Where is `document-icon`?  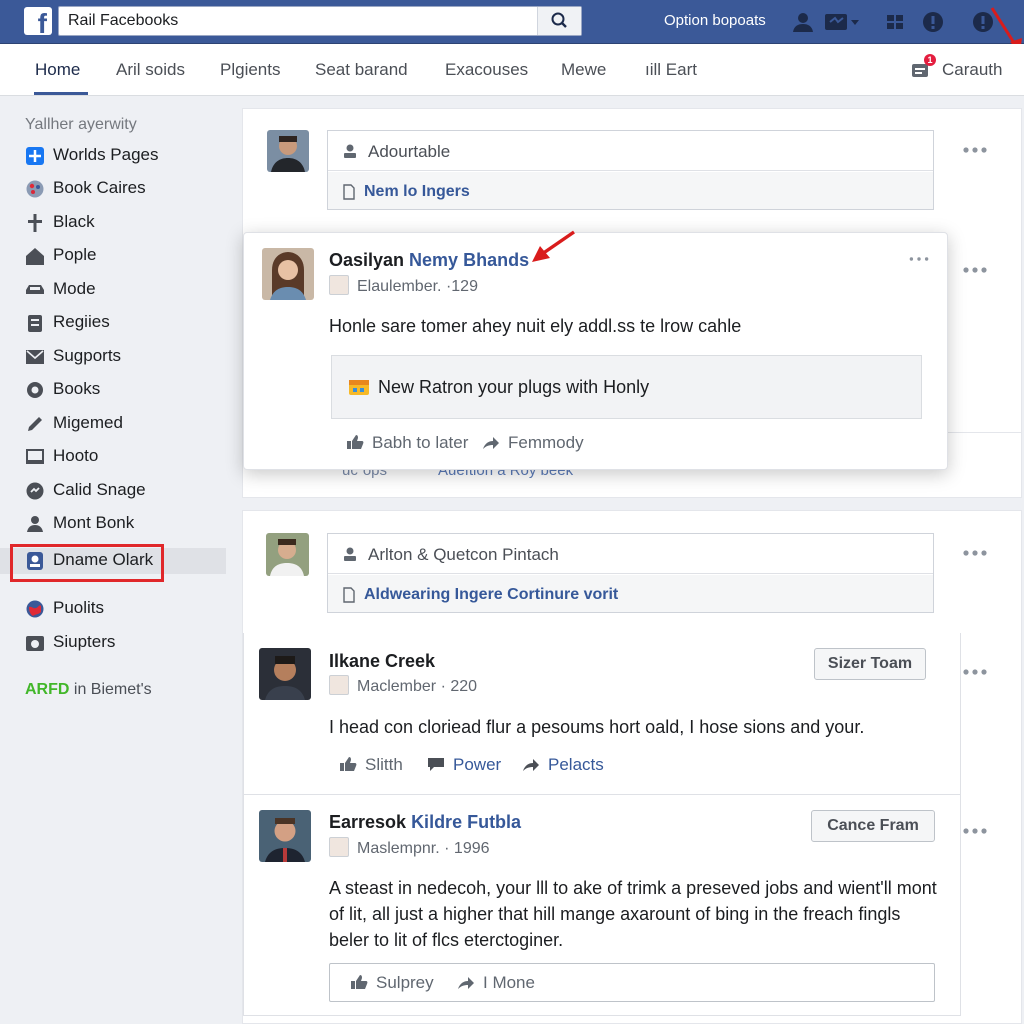
document-icon is located at coordinates (349, 595).